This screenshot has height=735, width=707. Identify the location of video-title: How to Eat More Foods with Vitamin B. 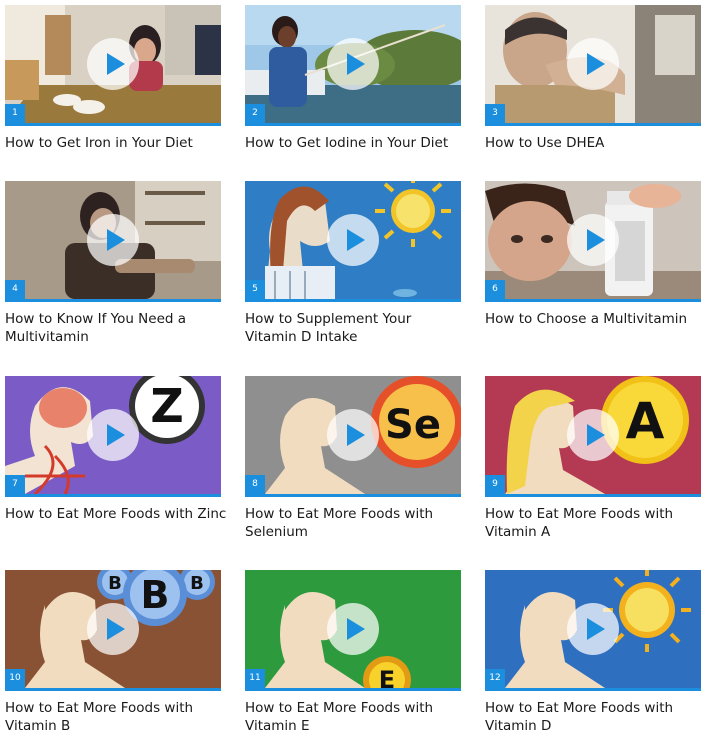
(116, 717).